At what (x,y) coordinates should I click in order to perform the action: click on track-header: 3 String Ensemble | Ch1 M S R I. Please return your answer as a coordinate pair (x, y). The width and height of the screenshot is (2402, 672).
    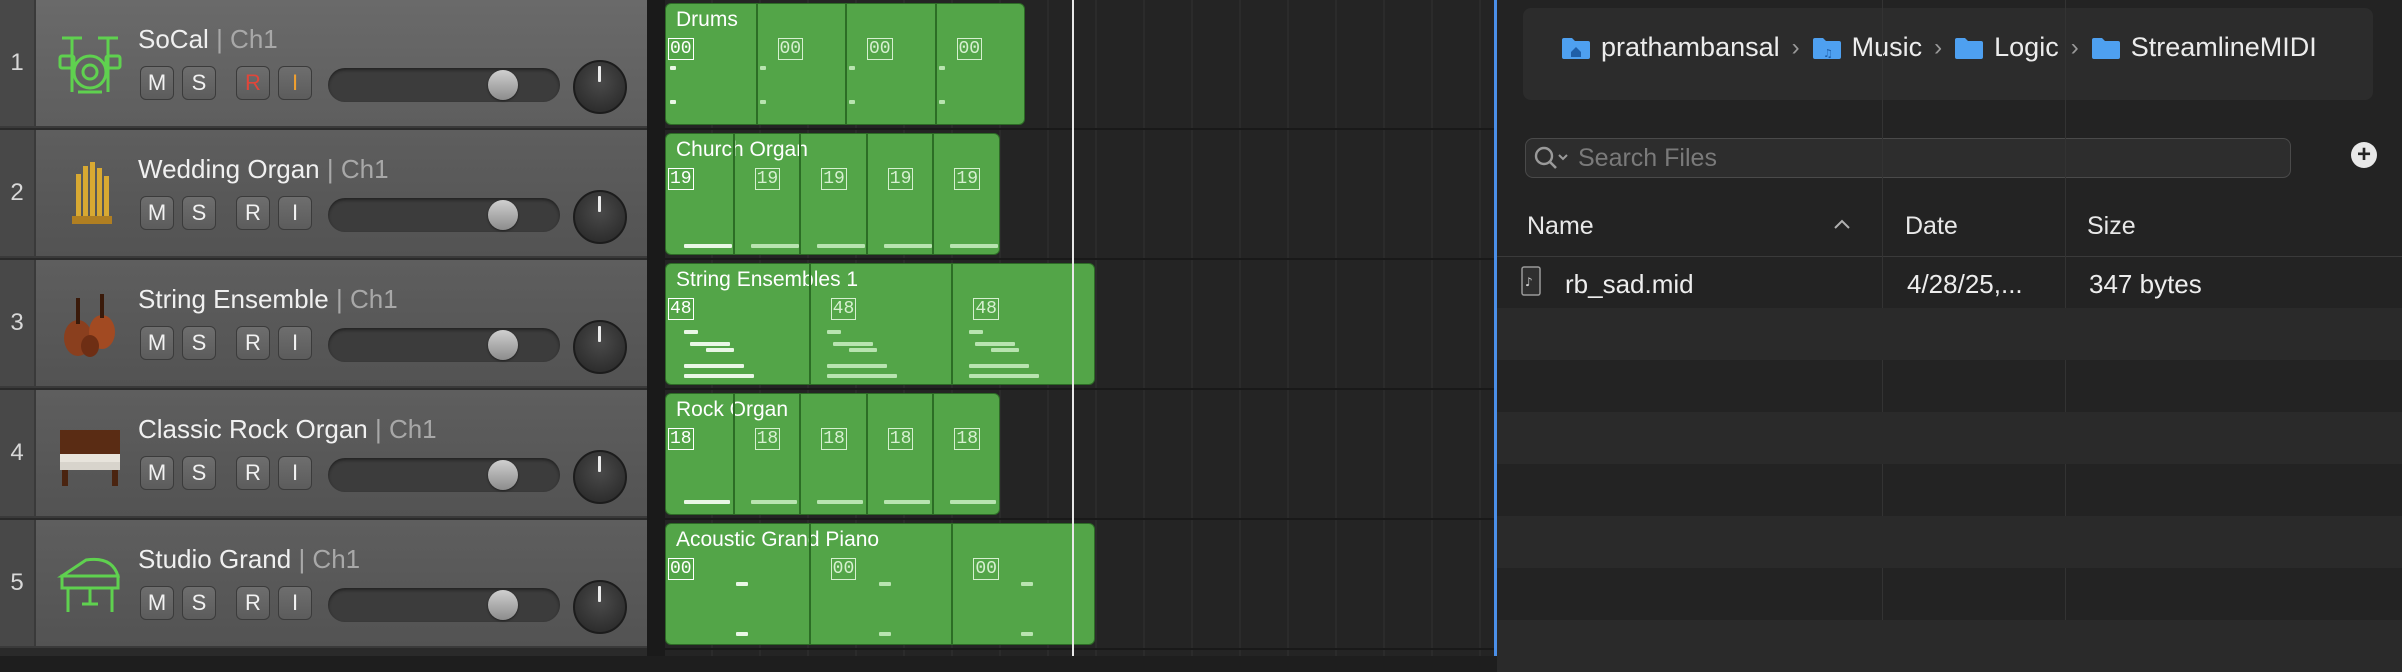
    Looking at the image, I should click on (323, 324).